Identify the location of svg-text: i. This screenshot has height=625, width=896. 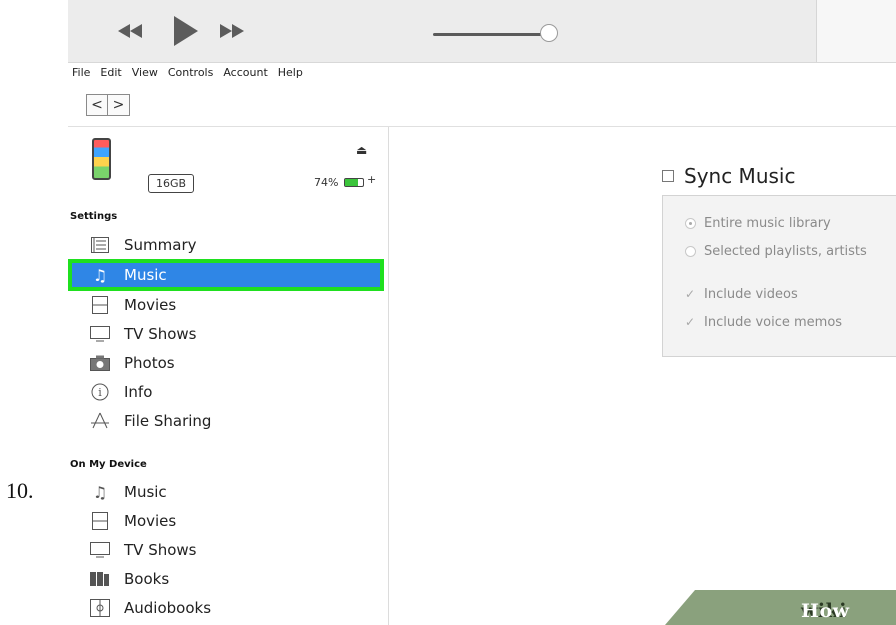
(100, 392).